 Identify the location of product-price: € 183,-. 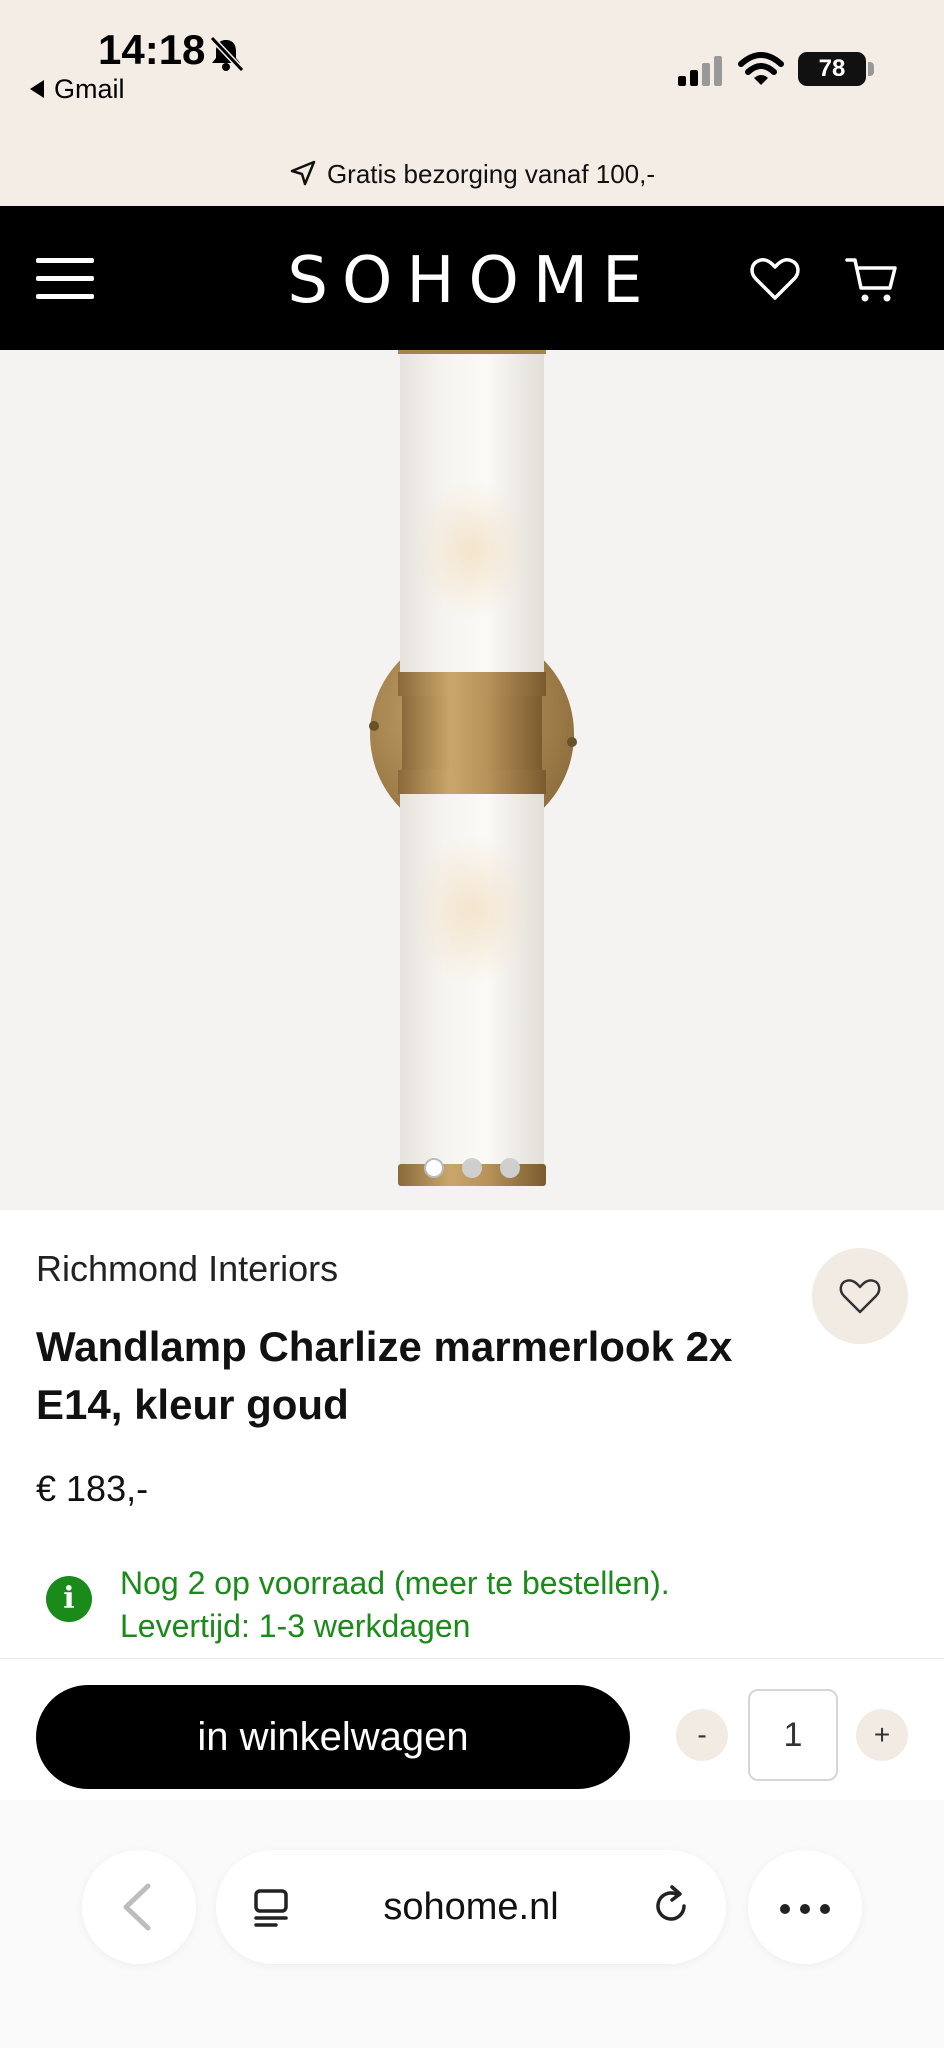
(92, 1488).